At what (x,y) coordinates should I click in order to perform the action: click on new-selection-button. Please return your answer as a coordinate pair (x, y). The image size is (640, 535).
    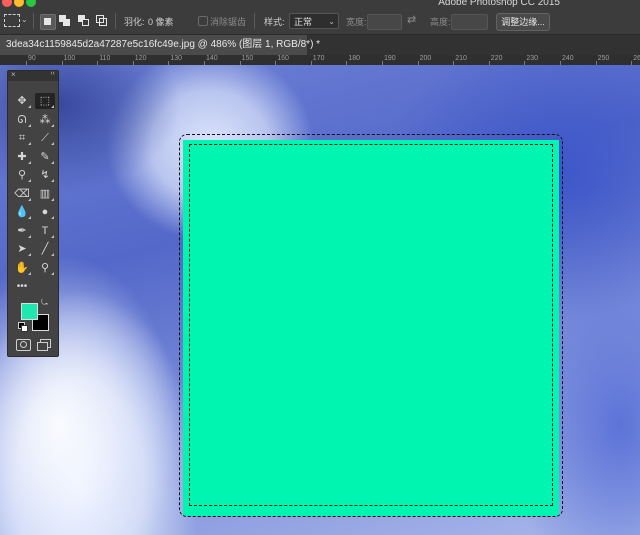
    Looking at the image, I should click on (48, 22).